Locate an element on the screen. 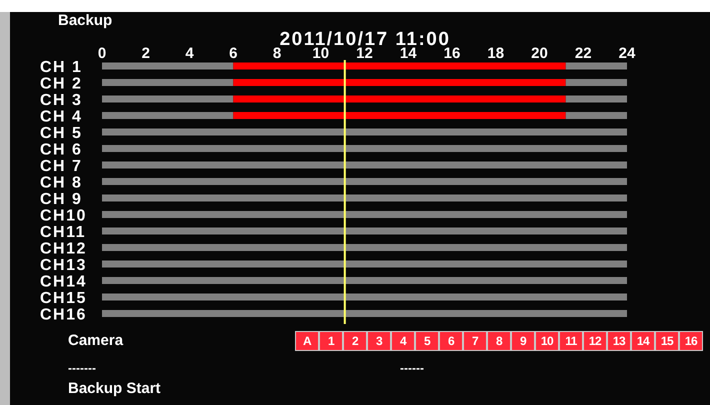  camera-toggle: 6 is located at coordinates (451, 341).